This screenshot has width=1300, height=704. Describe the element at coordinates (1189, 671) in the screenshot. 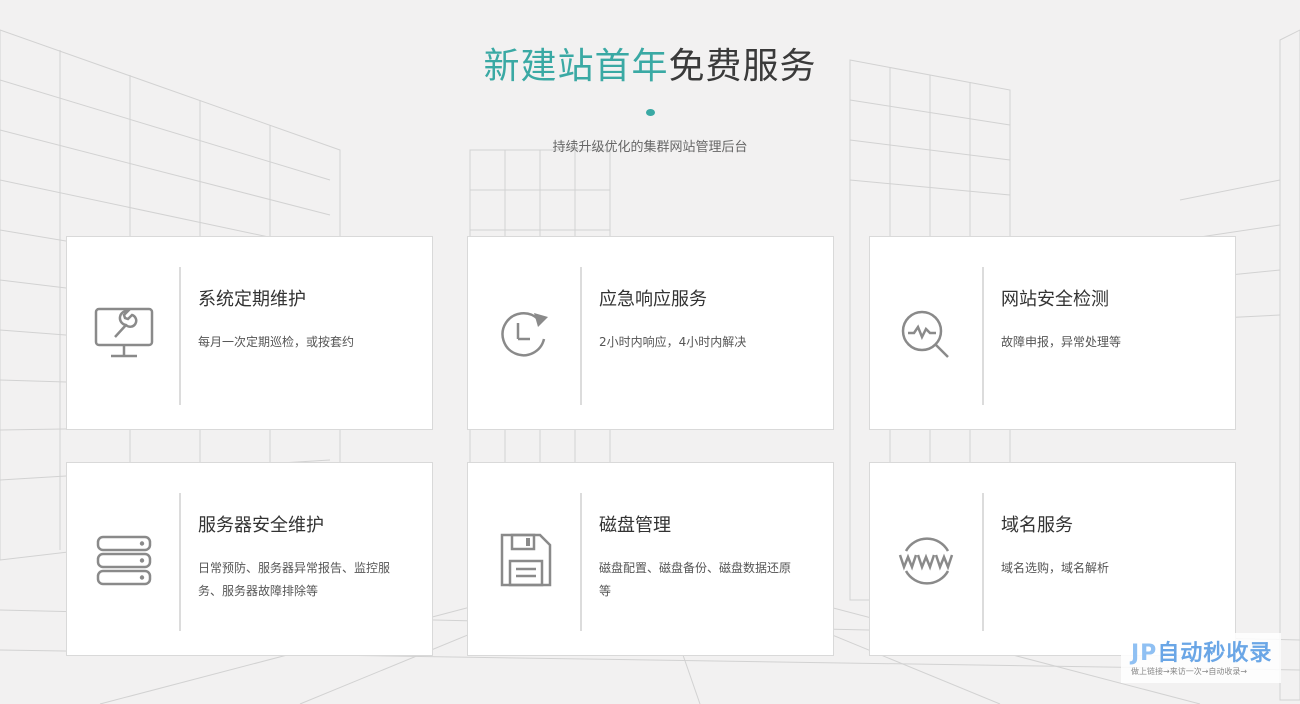

I see `watermark-subtext: 做上链接→来访一次→自动收录→` at that location.